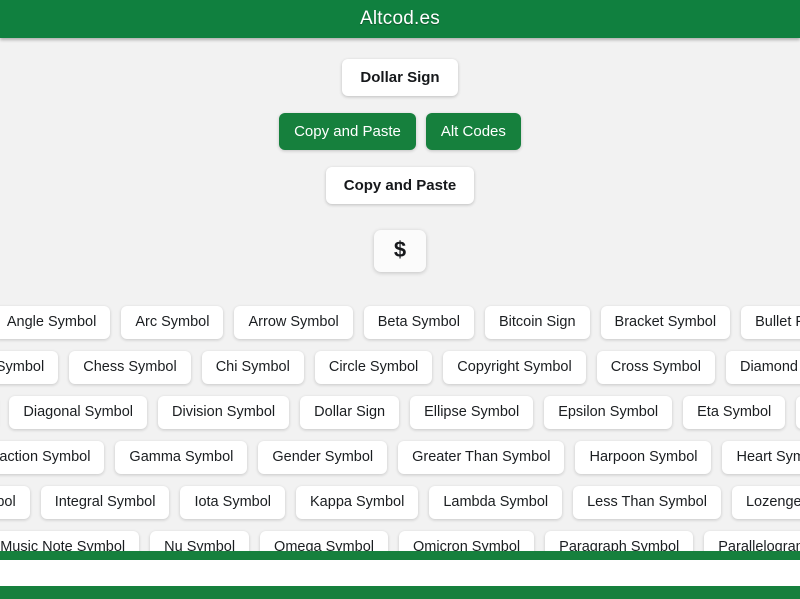  What do you see at coordinates (770, 322) in the screenshot?
I see `tag-item: Bullet Point Symbol` at bounding box center [770, 322].